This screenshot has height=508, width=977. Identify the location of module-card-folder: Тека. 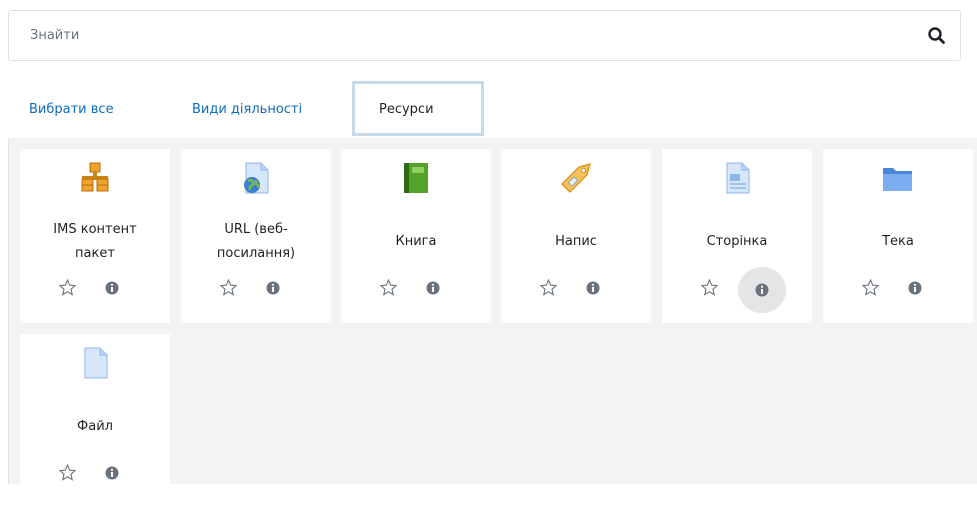
(898, 236).